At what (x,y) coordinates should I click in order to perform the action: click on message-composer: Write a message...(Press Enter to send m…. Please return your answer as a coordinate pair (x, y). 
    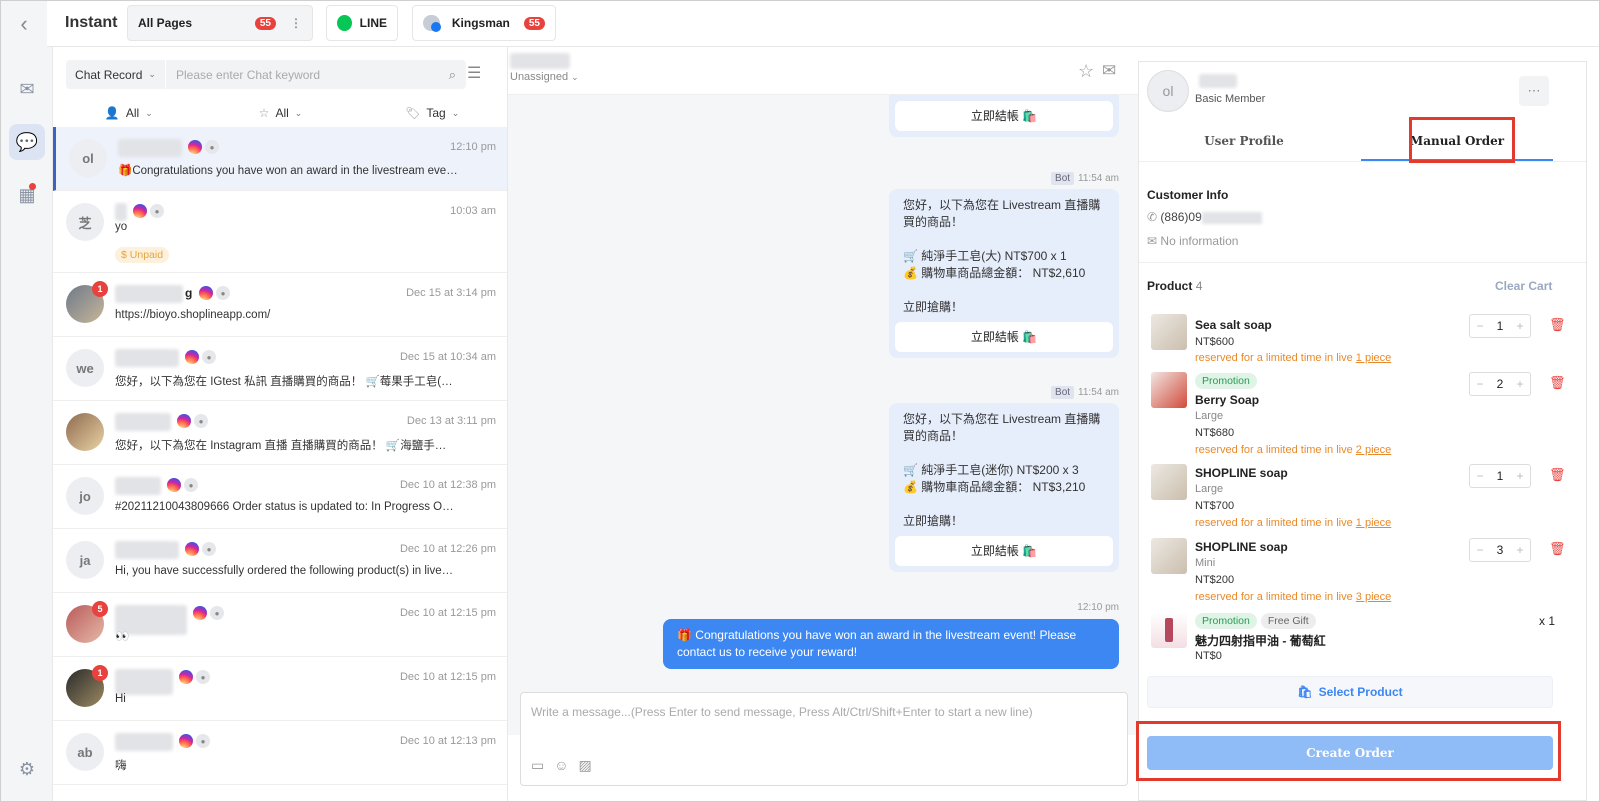
    Looking at the image, I should click on (824, 739).